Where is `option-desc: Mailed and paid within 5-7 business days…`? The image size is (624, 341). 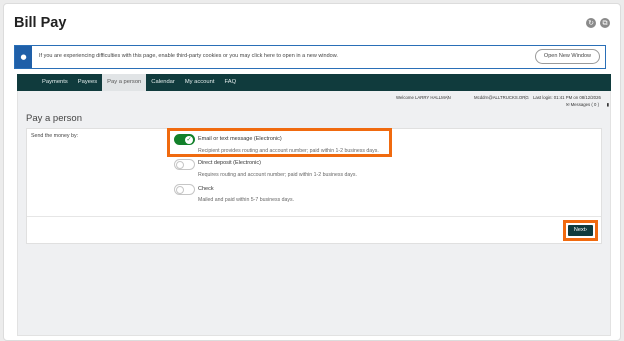 option-desc: Mailed and paid within 5-7 business days… is located at coordinates (246, 200).